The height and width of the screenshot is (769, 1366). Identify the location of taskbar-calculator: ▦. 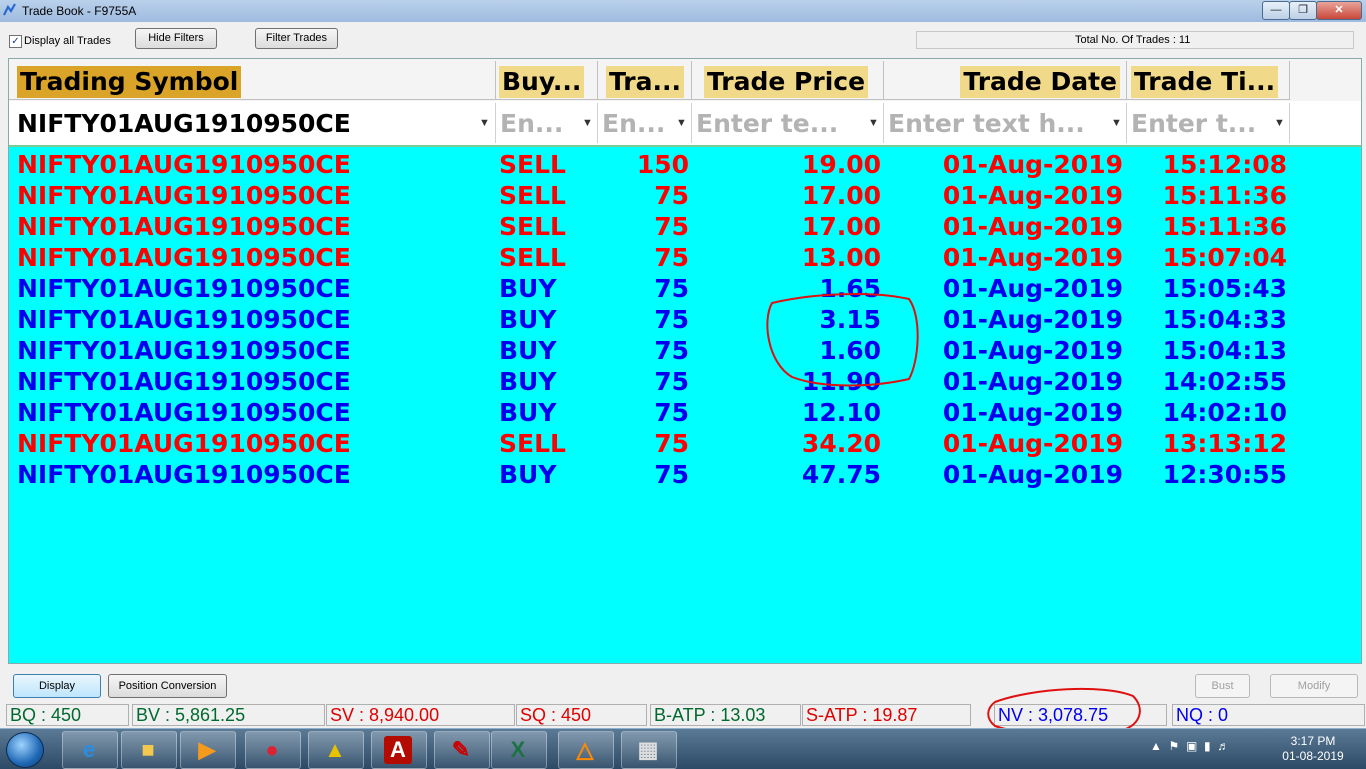
(649, 750).